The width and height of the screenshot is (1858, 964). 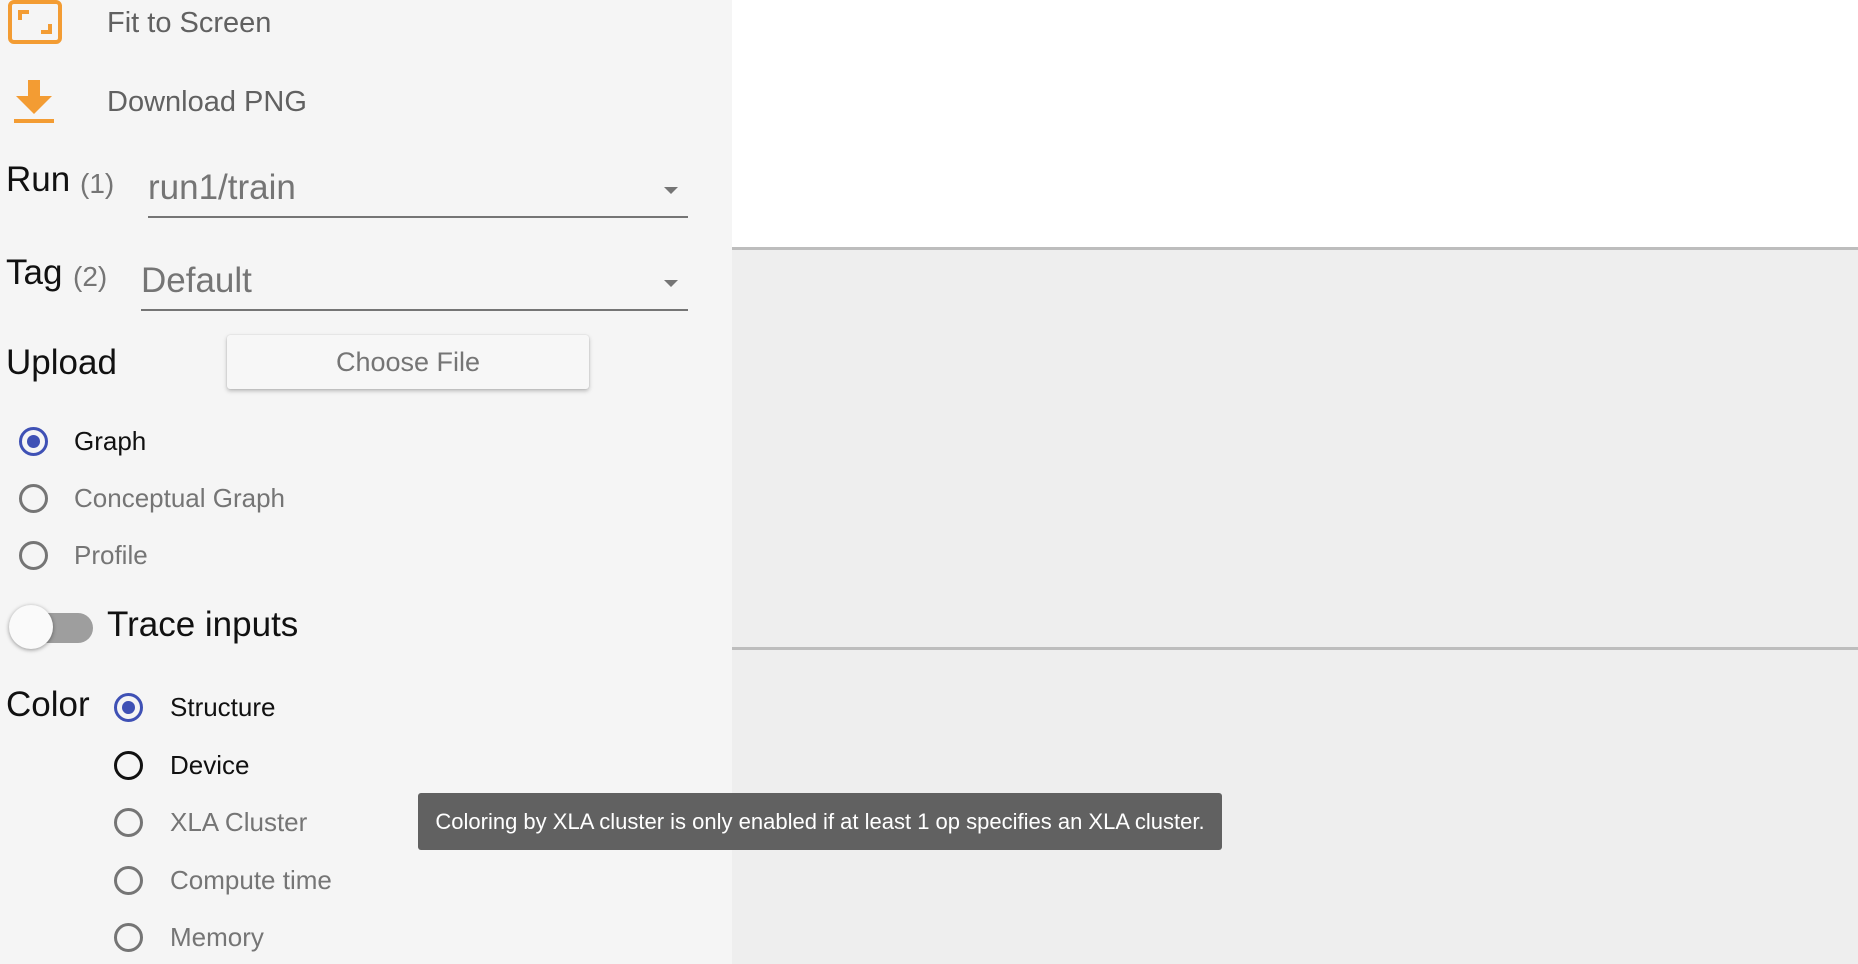 I want to click on run-select: run1/train, so click(x=418, y=189).